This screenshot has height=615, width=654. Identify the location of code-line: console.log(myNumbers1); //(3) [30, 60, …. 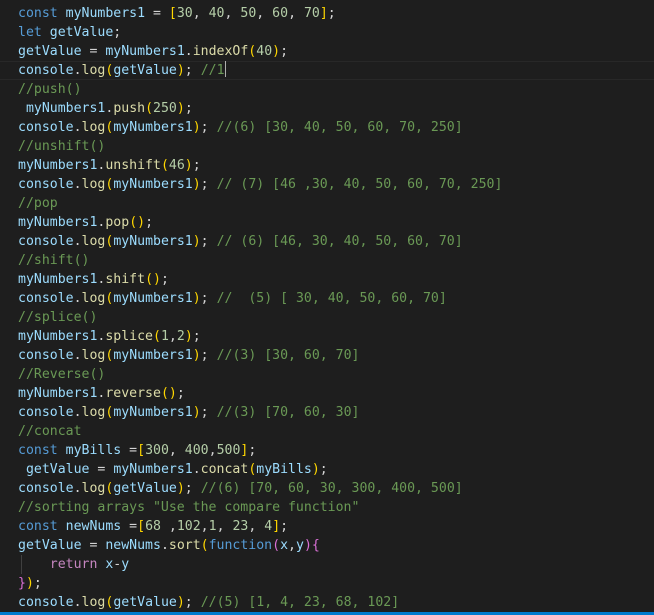
(188, 355).